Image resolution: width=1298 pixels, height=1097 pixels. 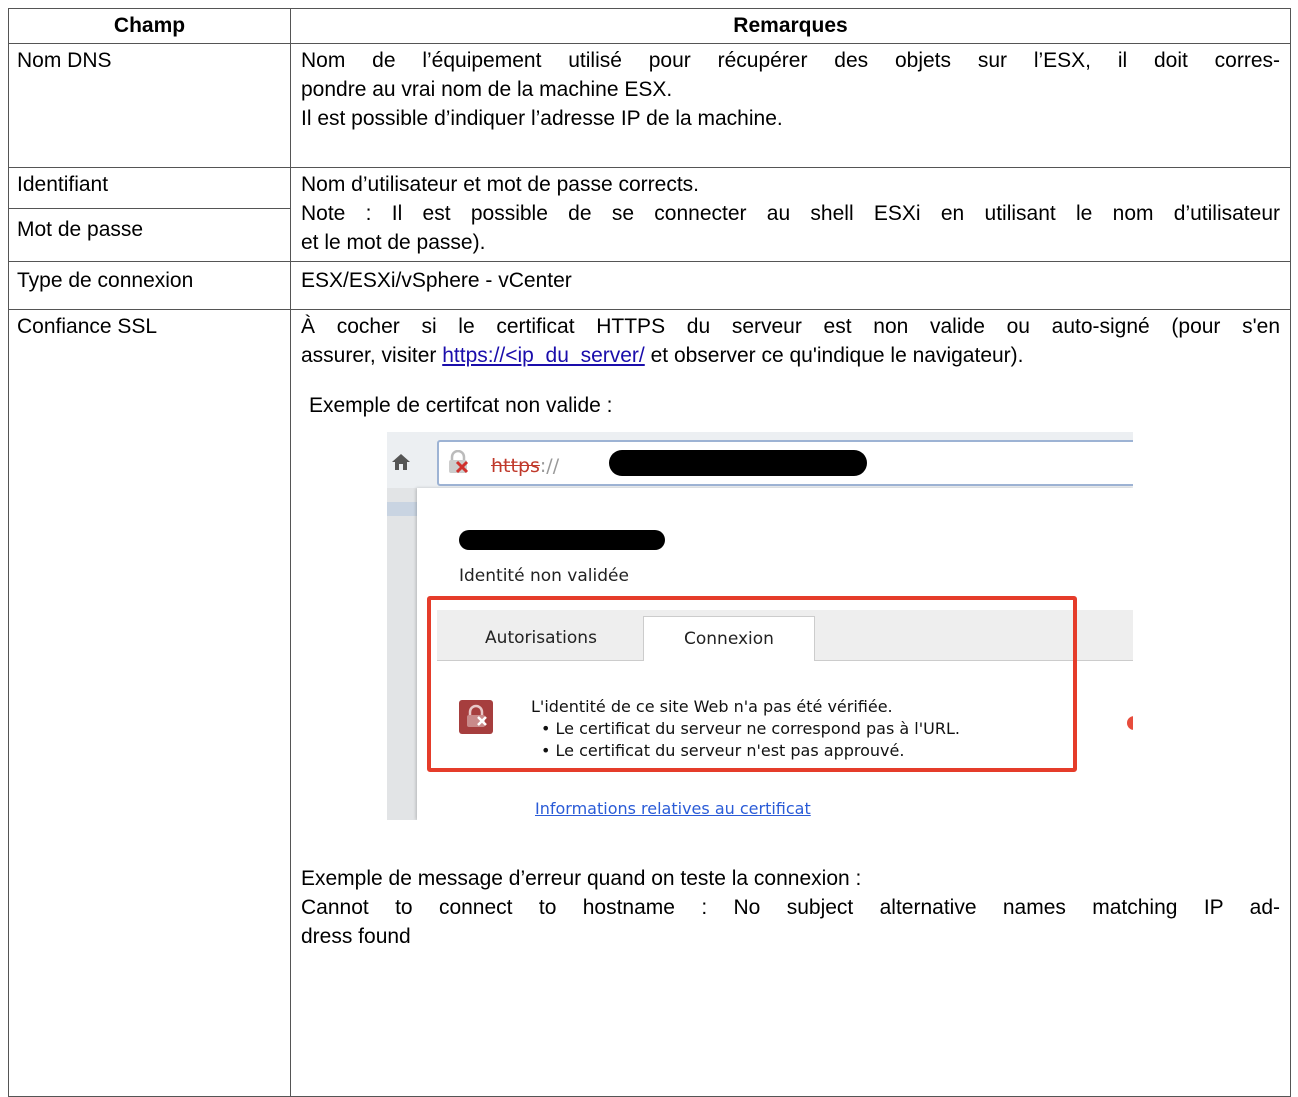 I want to click on url-bar: https://, so click(x=785, y=463).